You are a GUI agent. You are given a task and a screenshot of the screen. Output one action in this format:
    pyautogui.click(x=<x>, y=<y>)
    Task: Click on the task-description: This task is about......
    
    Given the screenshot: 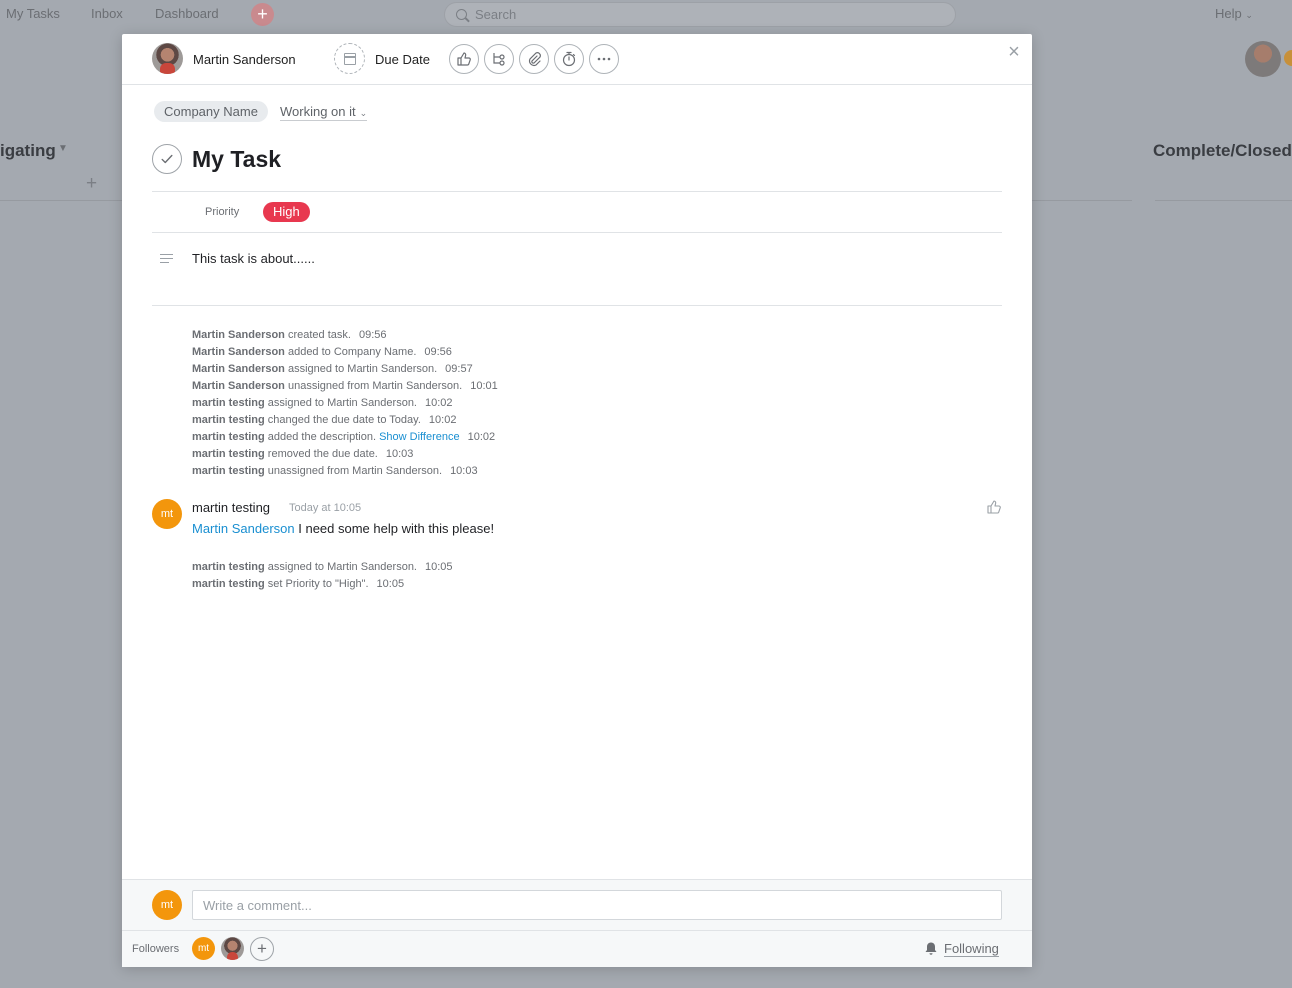 What is the action you would take?
    pyautogui.click(x=253, y=258)
    